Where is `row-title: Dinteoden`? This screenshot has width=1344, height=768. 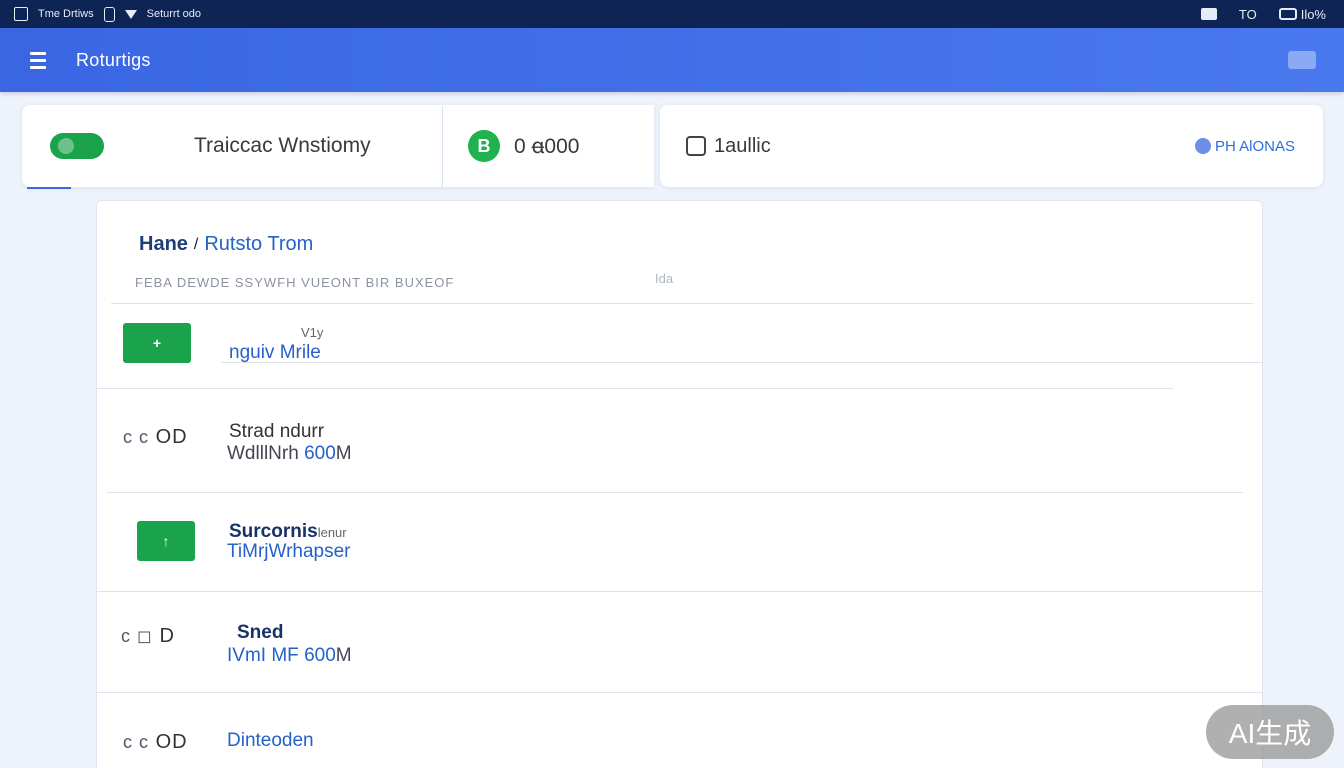
row-title: Dinteoden is located at coordinates (270, 741).